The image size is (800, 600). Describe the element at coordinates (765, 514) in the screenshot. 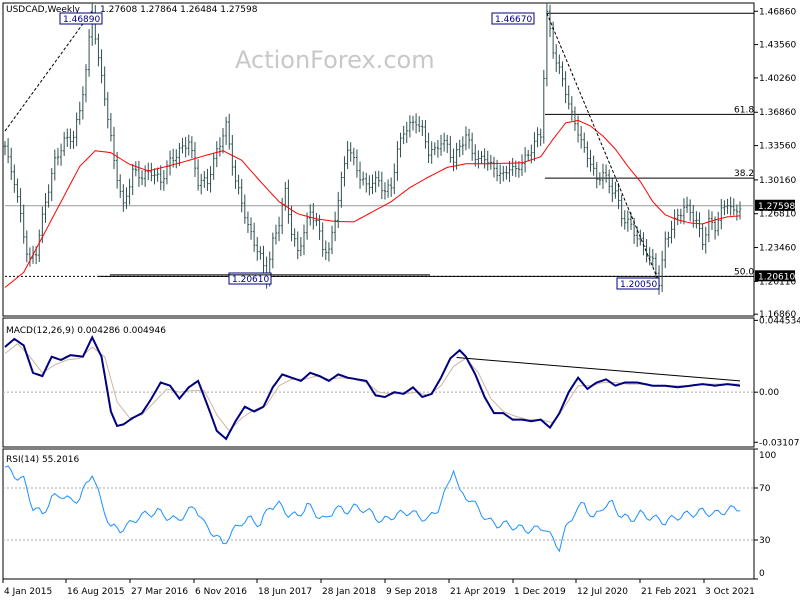

I see `rsi-y-axis: 100 70 30 0` at that location.